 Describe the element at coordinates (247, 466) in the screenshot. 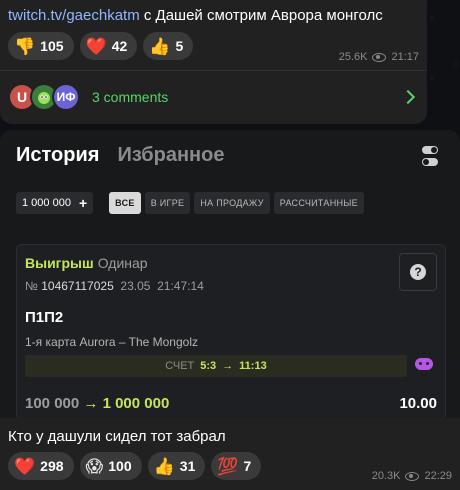

I see `reaction-count: 7` at that location.